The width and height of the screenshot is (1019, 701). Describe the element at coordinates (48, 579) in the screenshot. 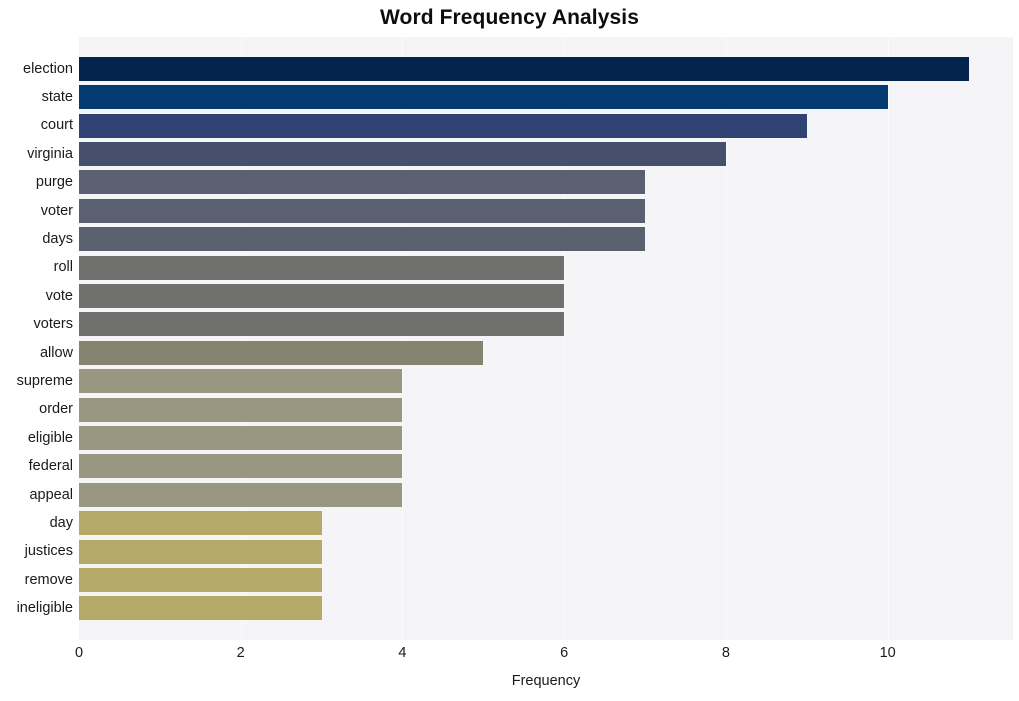

I see `y-tick-label-remove: remove` at that location.